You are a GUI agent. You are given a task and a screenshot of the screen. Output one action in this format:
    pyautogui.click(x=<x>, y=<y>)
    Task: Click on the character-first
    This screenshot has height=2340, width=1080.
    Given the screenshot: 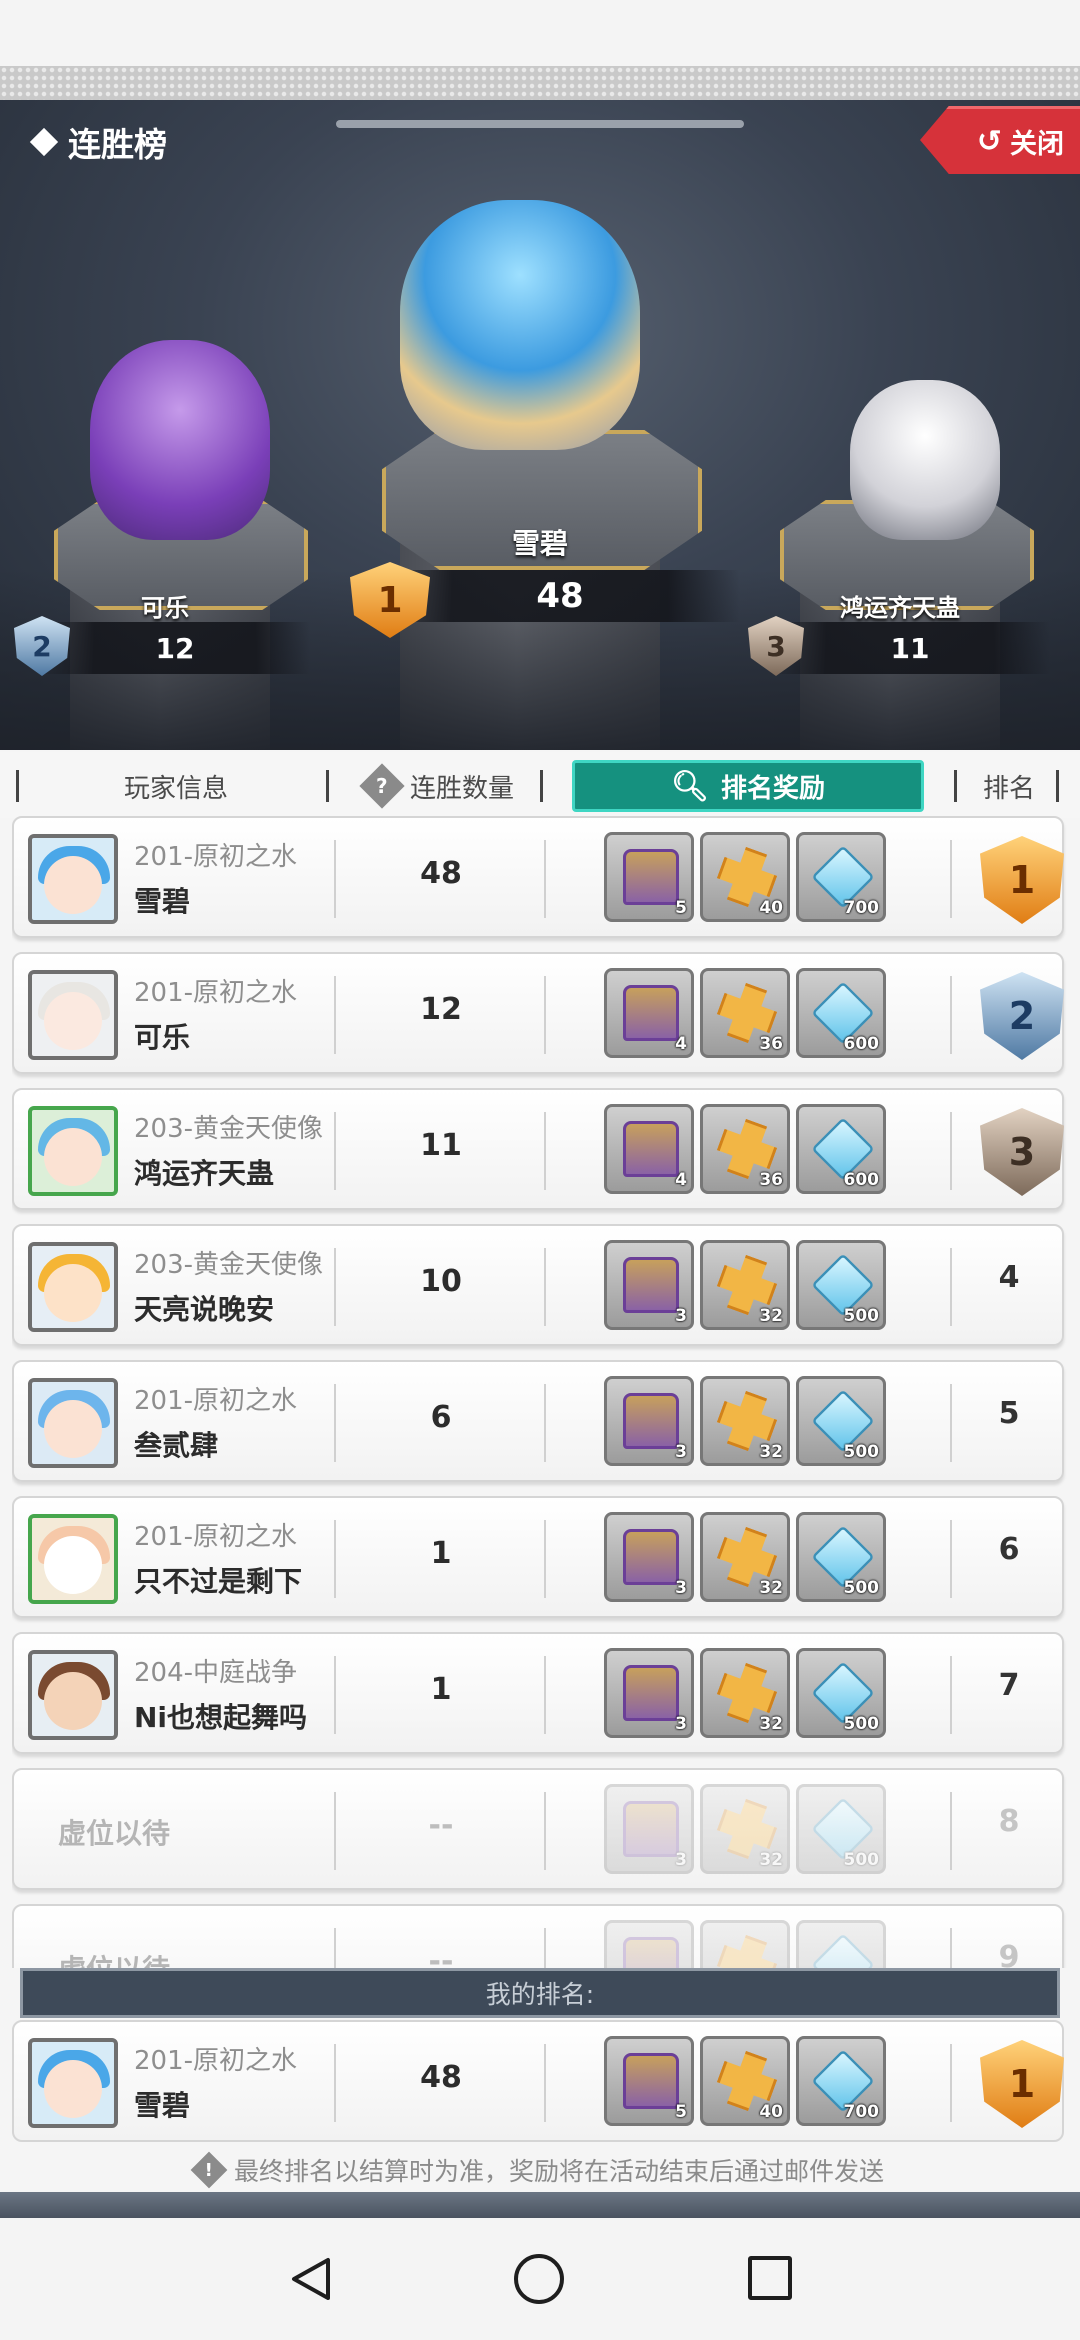 What is the action you would take?
    pyautogui.click(x=520, y=325)
    